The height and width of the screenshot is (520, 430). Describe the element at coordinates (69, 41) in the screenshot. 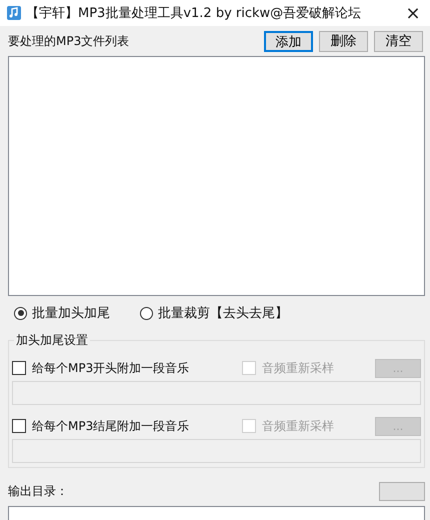

I see `file-list-label: 要处理的MP3文件列表` at that location.